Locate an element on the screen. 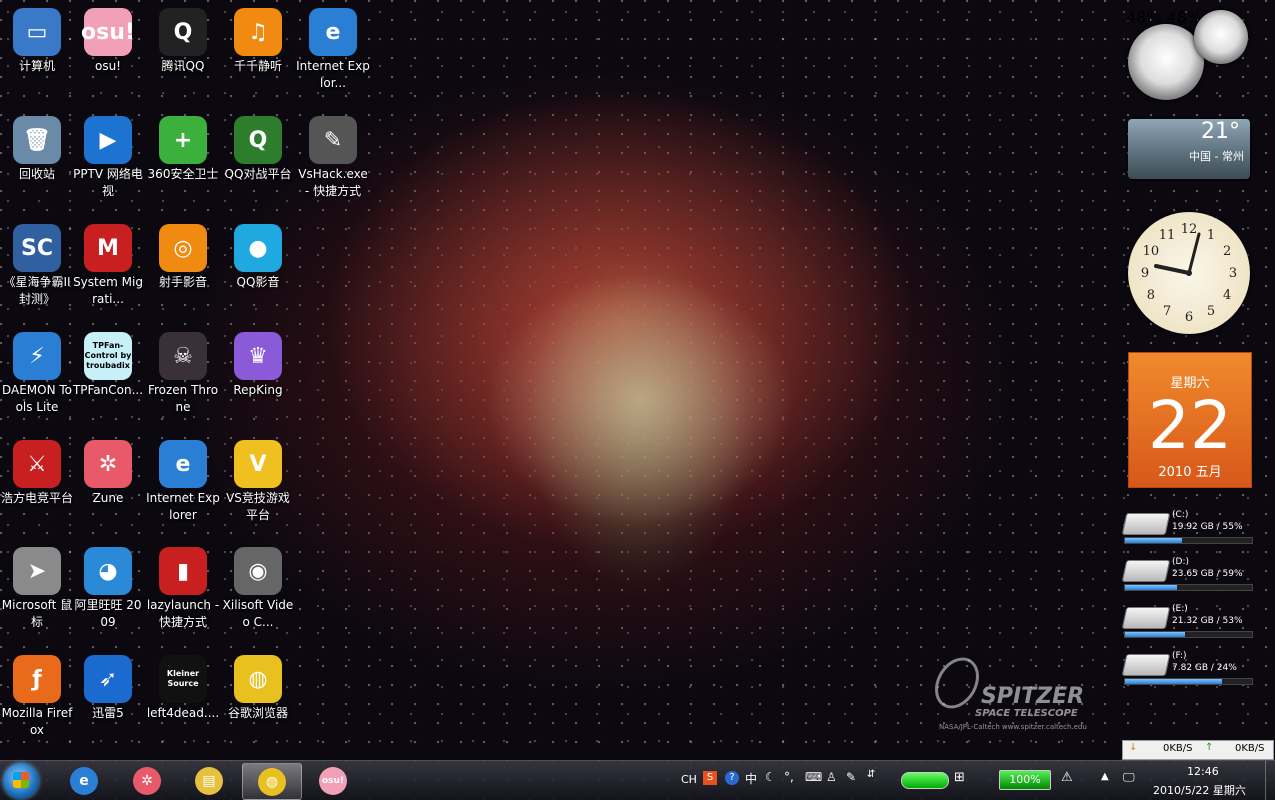 The height and width of the screenshot is (800, 1275). app-icon: V is located at coordinates (258, 464).